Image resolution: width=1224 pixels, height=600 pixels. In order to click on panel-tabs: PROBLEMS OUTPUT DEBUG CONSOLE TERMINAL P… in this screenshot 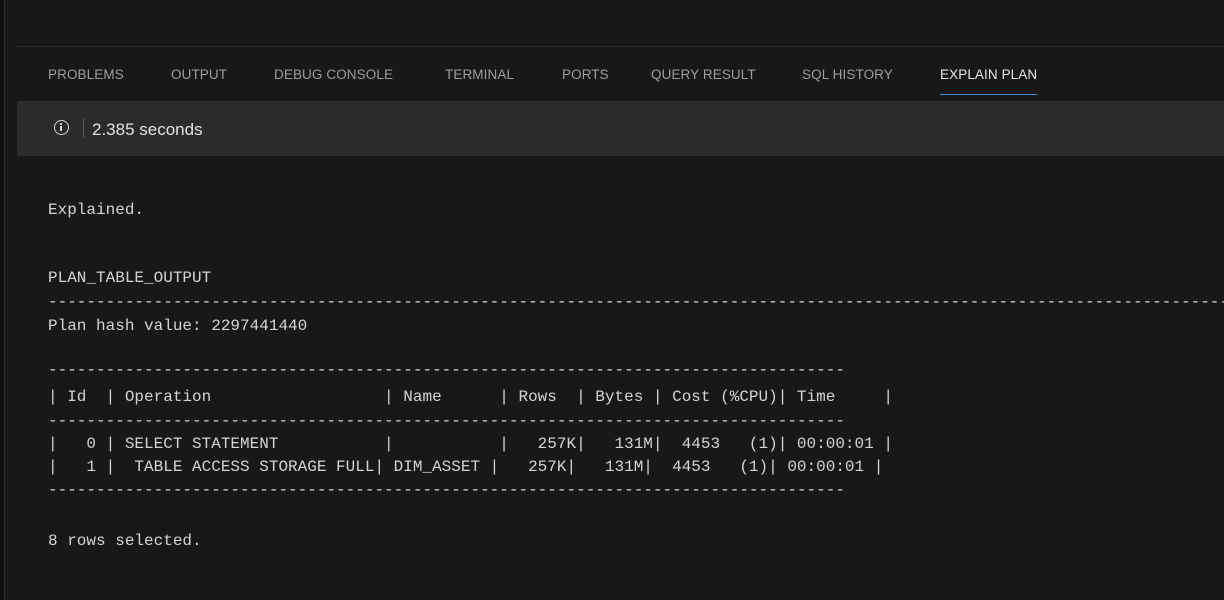, I will do `click(620, 74)`.